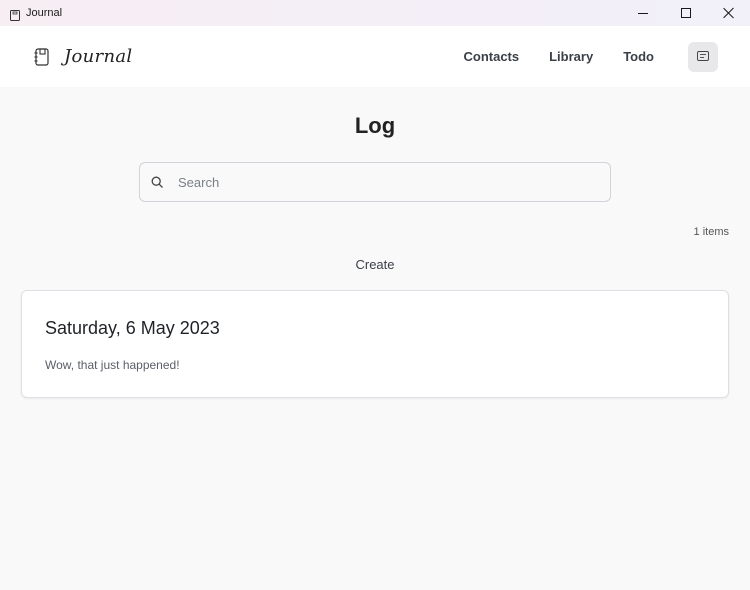  Describe the element at coordinates (112, 365) in the screenshot. I see `entry-body: Wow, that just happened!` at that location.